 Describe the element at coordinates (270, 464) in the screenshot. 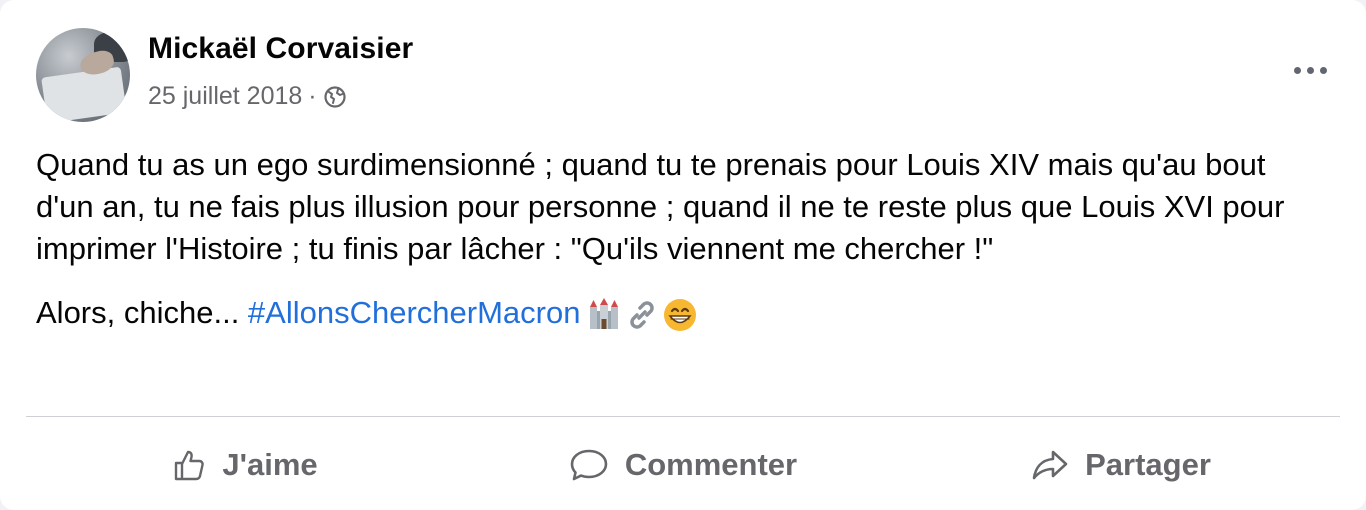

I see `like-label: J'aime` at that location.